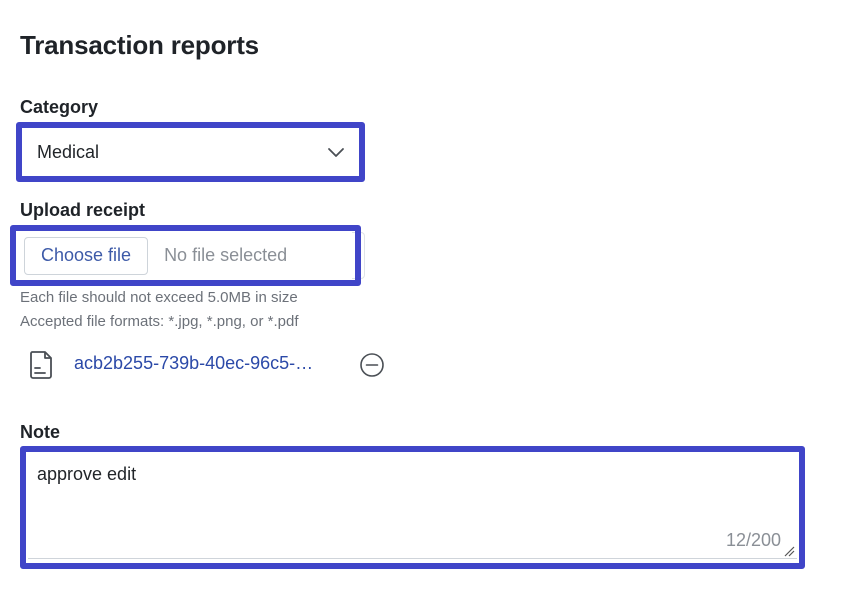  Describe the element at coordinates (226, 255) in the screenshot. I see `upload-status-text: No file selected` at that location.